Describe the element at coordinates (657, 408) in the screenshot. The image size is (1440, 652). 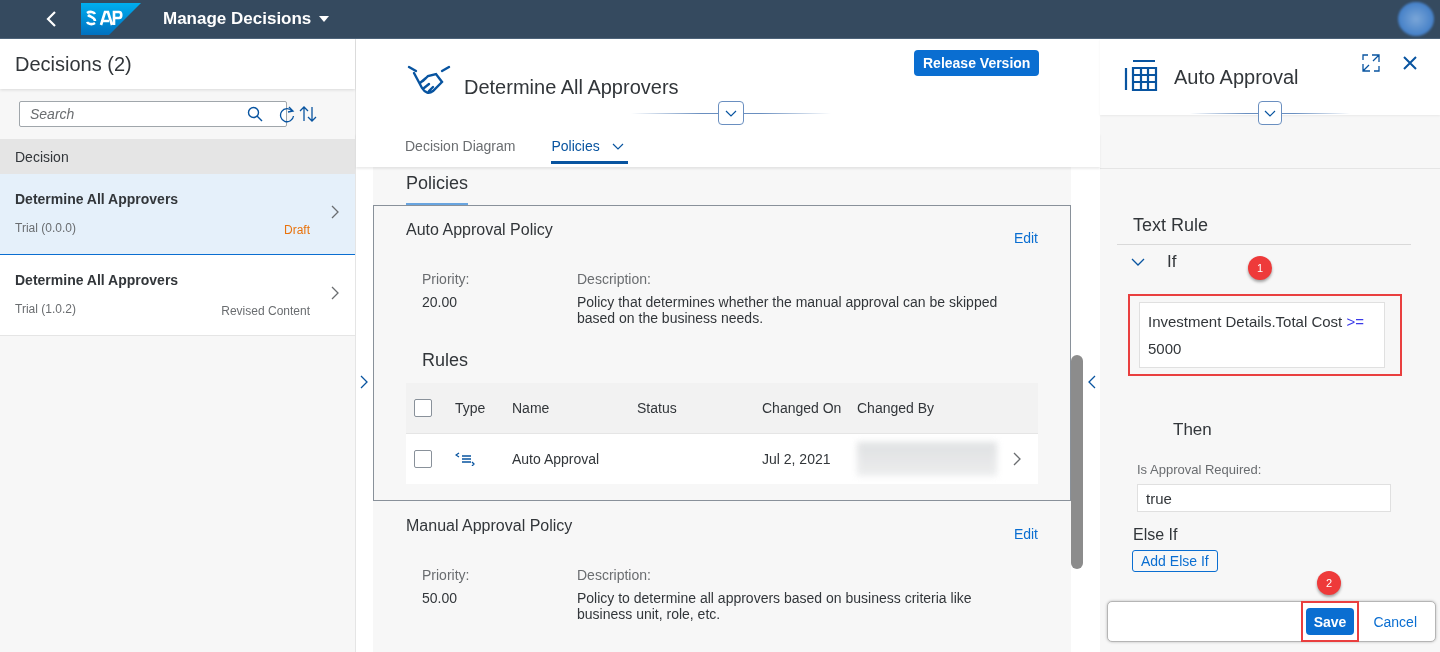
I see `column-header: Status` at that location.